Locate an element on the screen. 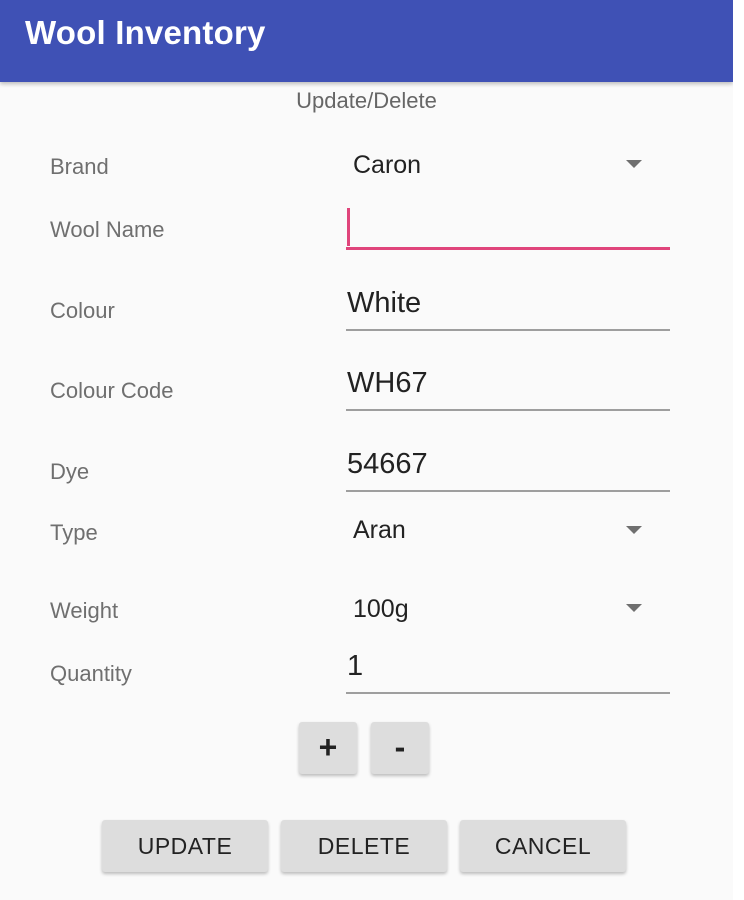 The height and width of the screenshot is (900, 744). dye-value: 54667 is located at coordinates (387, 464).